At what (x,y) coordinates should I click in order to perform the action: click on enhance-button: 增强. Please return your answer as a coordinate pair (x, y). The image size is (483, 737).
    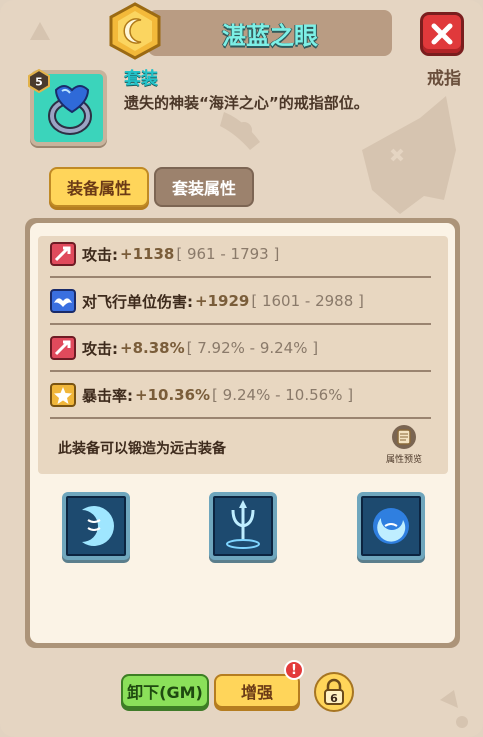
    Looking at the image, I should click on (257, 691).